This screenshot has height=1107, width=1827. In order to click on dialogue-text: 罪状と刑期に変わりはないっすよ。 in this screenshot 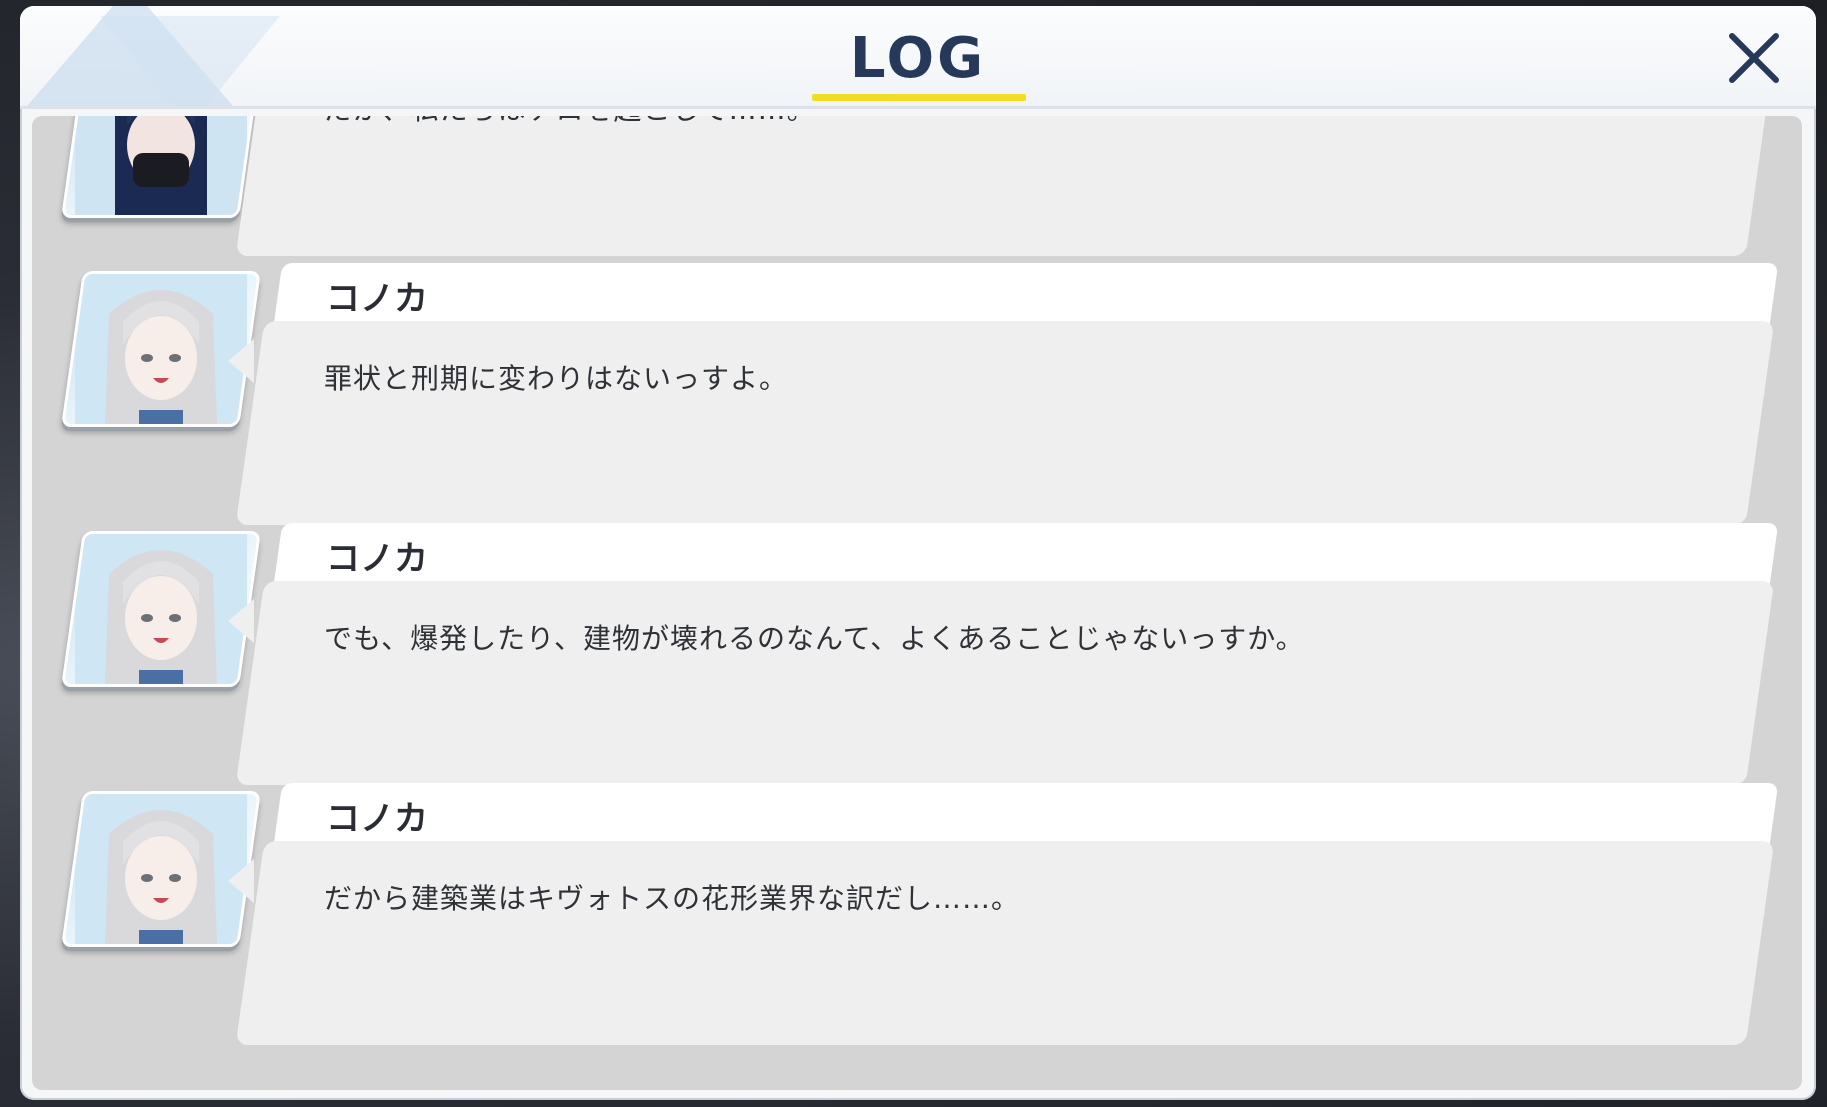, I will do `click(556, 378)`.